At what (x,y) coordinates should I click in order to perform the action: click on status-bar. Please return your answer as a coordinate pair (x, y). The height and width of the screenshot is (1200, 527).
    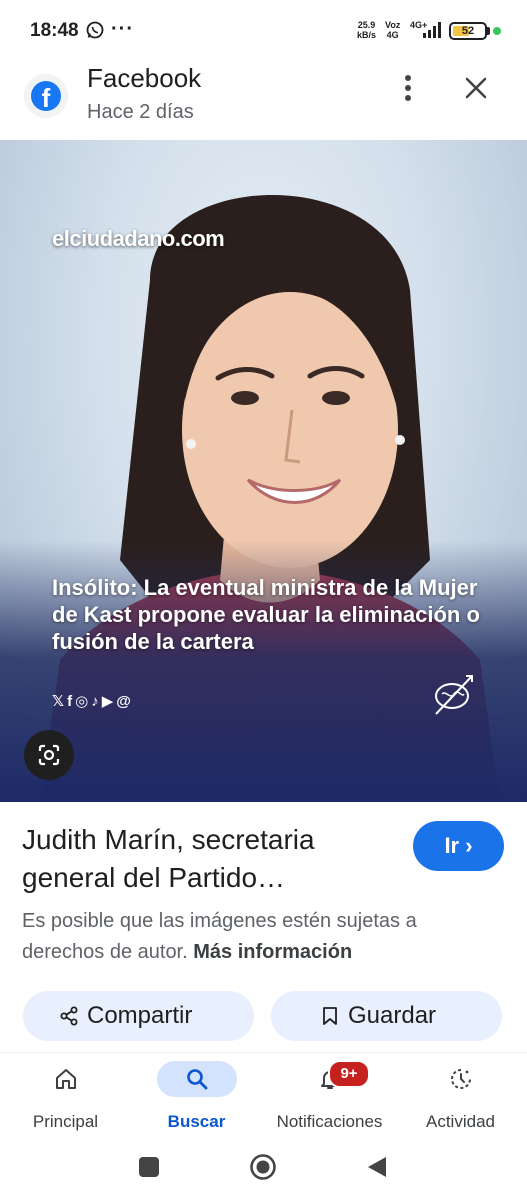
    Looking at the image, I should click on (263, 30).